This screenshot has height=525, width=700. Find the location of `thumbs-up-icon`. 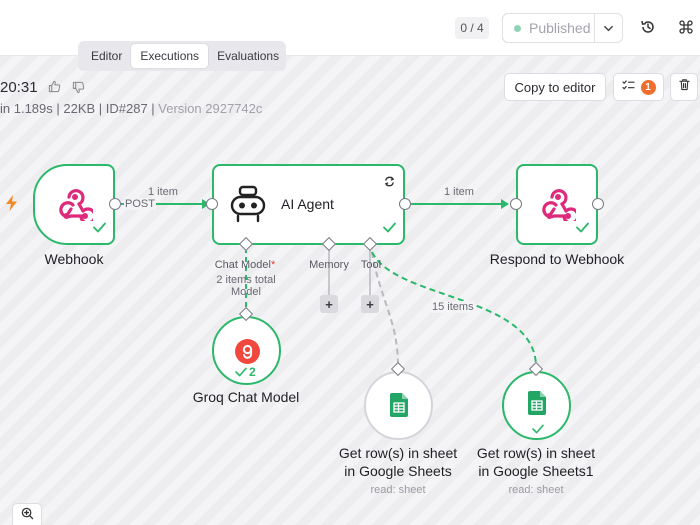

thumbs-up-icon is located at coordinates (54, 89).